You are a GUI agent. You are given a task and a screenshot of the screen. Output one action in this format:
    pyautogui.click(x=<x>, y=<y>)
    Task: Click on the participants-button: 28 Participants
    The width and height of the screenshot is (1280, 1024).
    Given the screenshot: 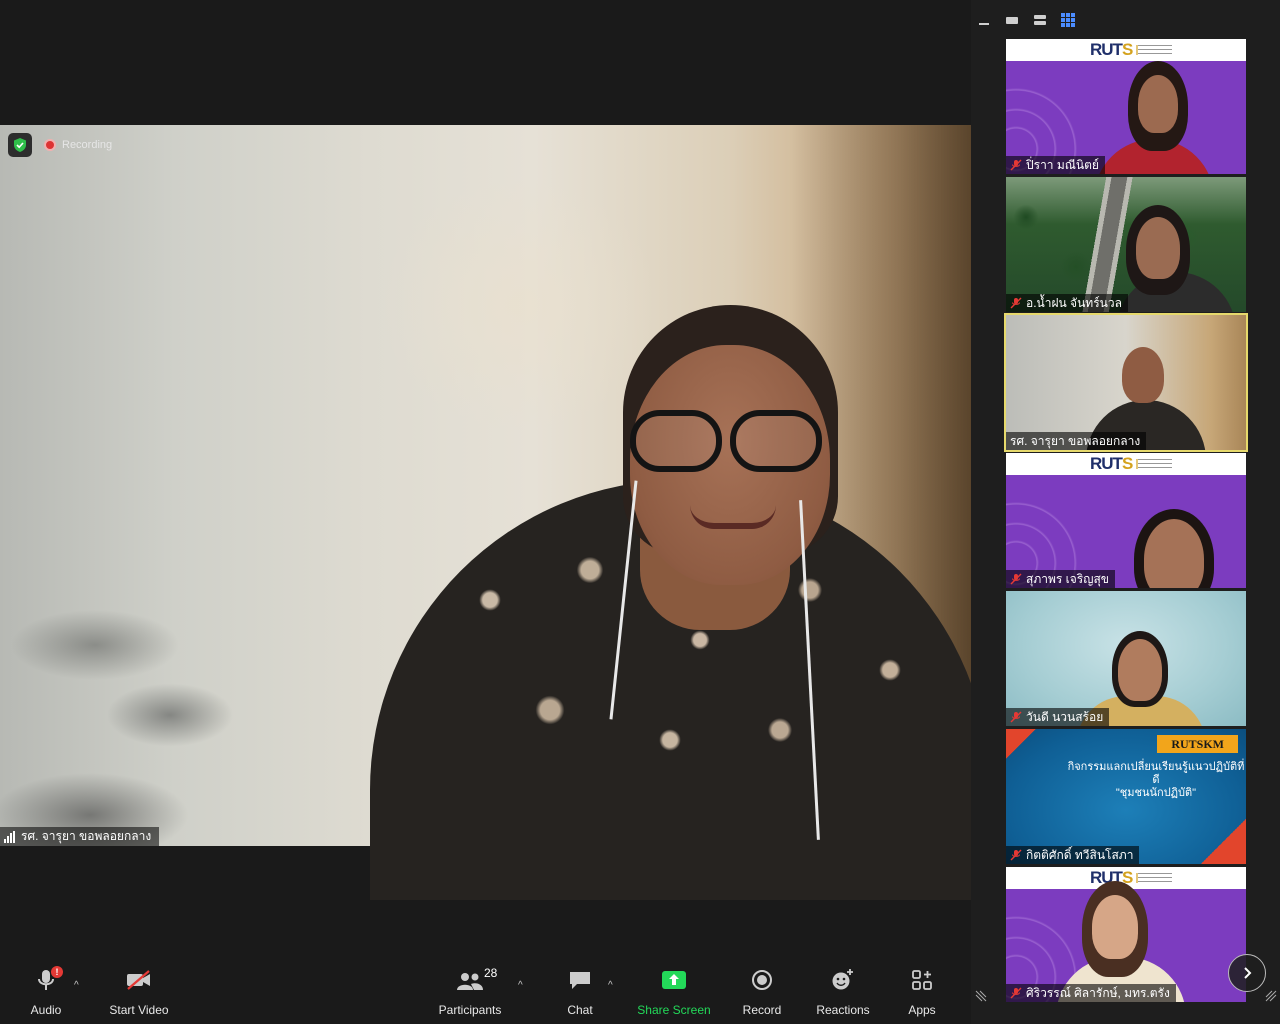 What is the action you would take?
    pyautogui.click(x=470, y=992)
    